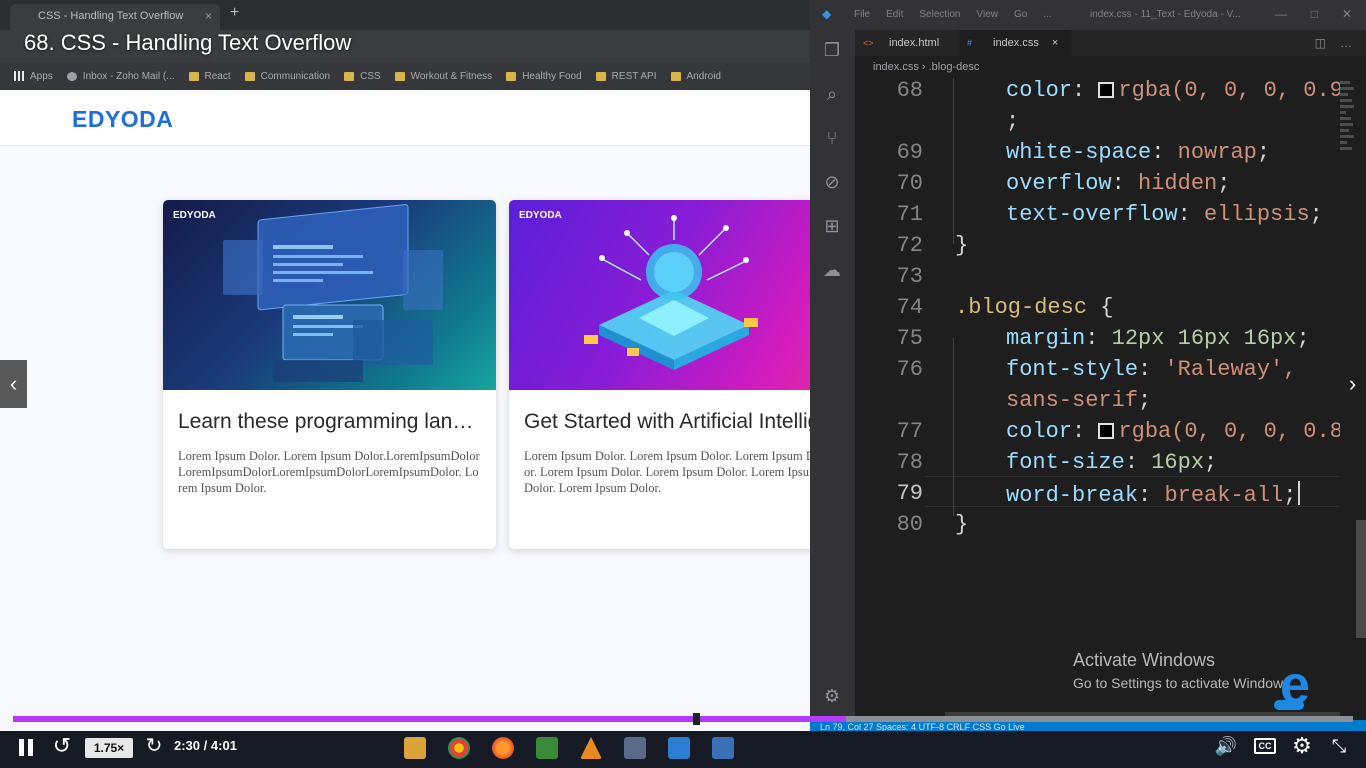 The height and width of the screenshot is (768, 1366). Describe the element at coordinates (122, 119) in the screenshot. I see `site-logo: EDYODA` at that location.